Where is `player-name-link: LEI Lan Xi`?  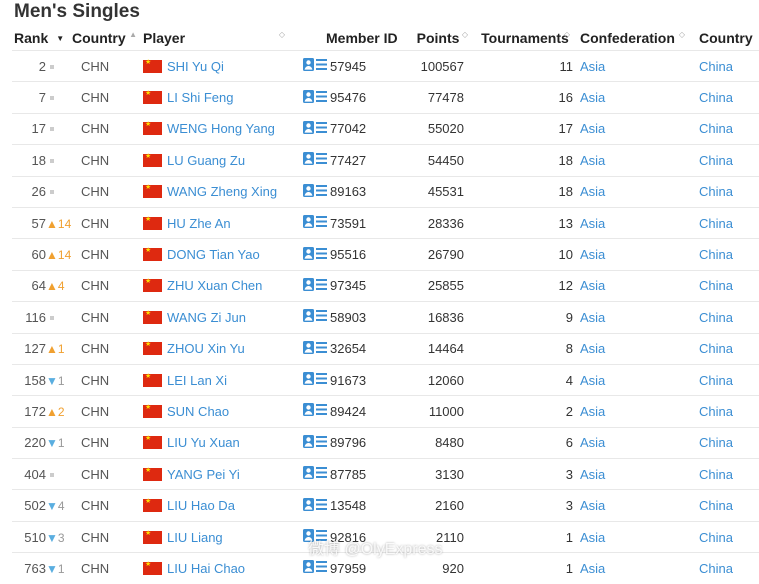
player-name-link: LEI Lan Xi is located at coordinates (197, 380).